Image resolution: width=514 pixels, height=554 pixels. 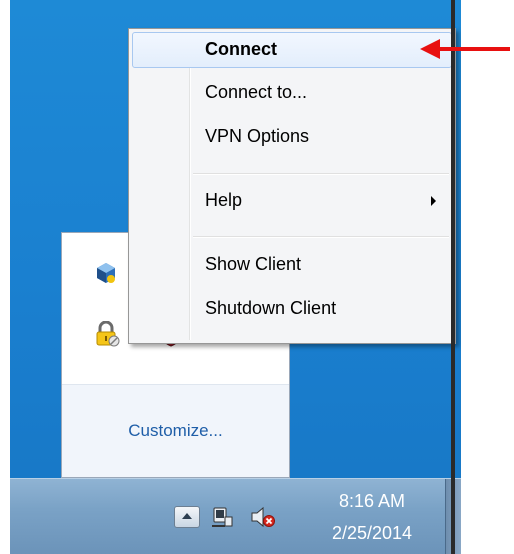 What do you see at coordinates (253, 264) in the screenshot?
I see `menu-item-label: Show Client` at bounding box center [253, 264].